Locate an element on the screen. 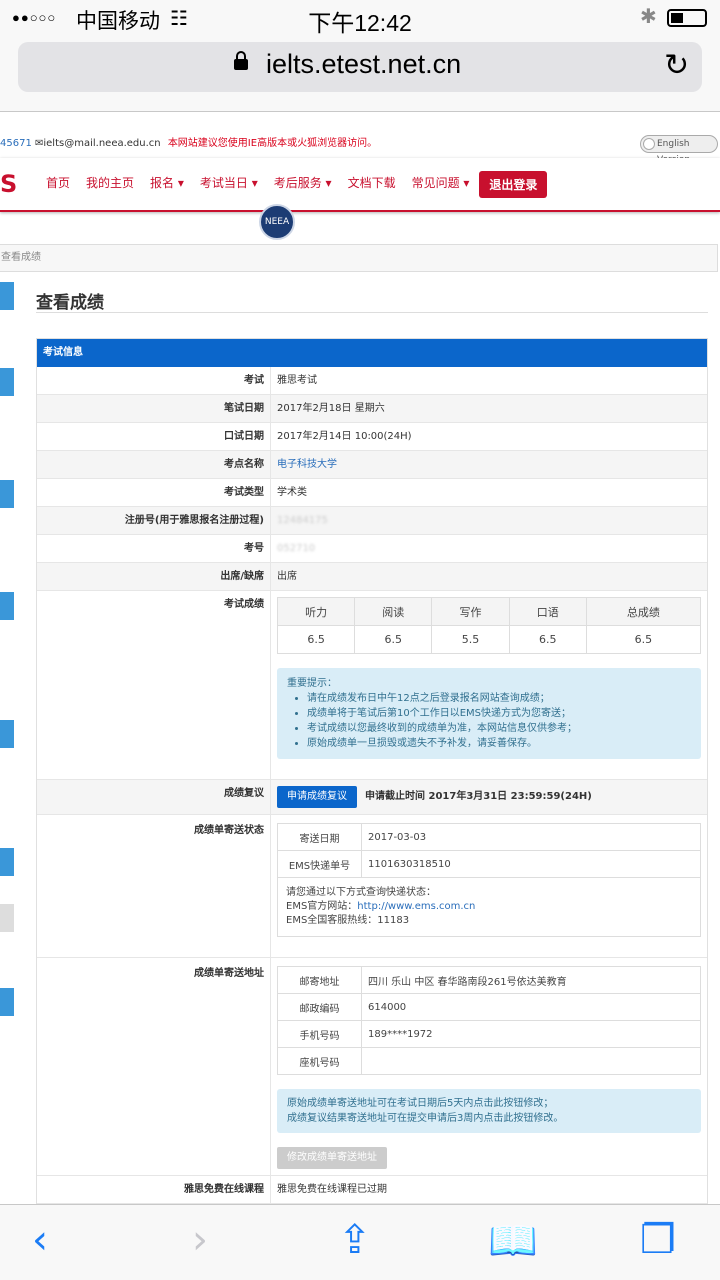 Image resolution: width=720 pixels, height=1280 pixels. status-bar: ●●○○○ 中国移动 ☷ 下午12:42 ✱ is located at coordinates (360, 18).